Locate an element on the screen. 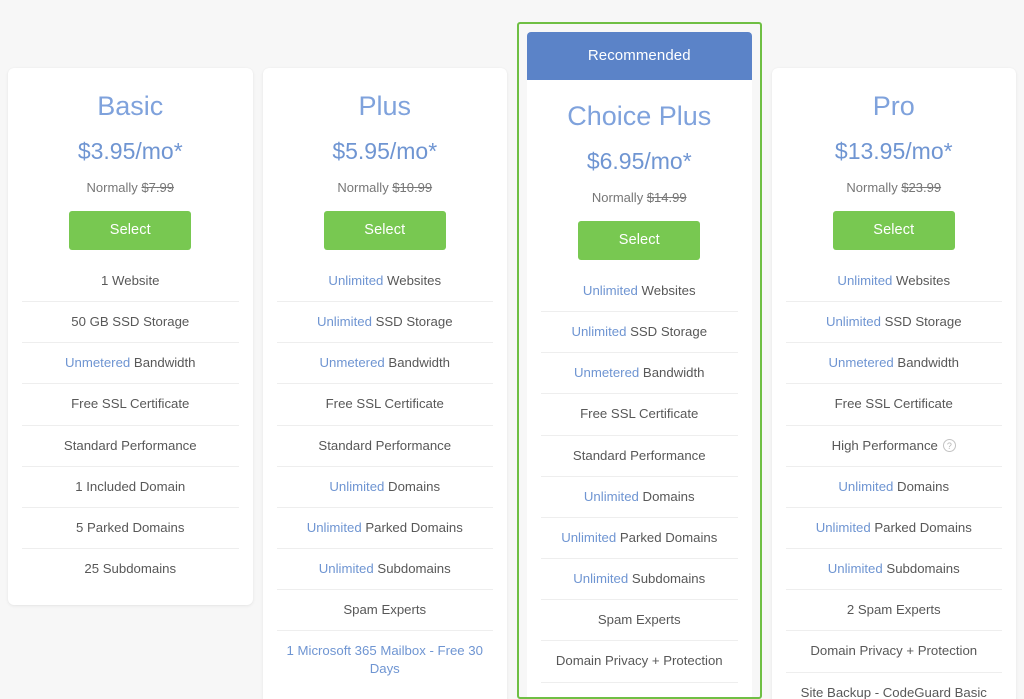 The image size is (1024, 699). plan-price: $3.95/mo* is located at coordinates (130, 150).